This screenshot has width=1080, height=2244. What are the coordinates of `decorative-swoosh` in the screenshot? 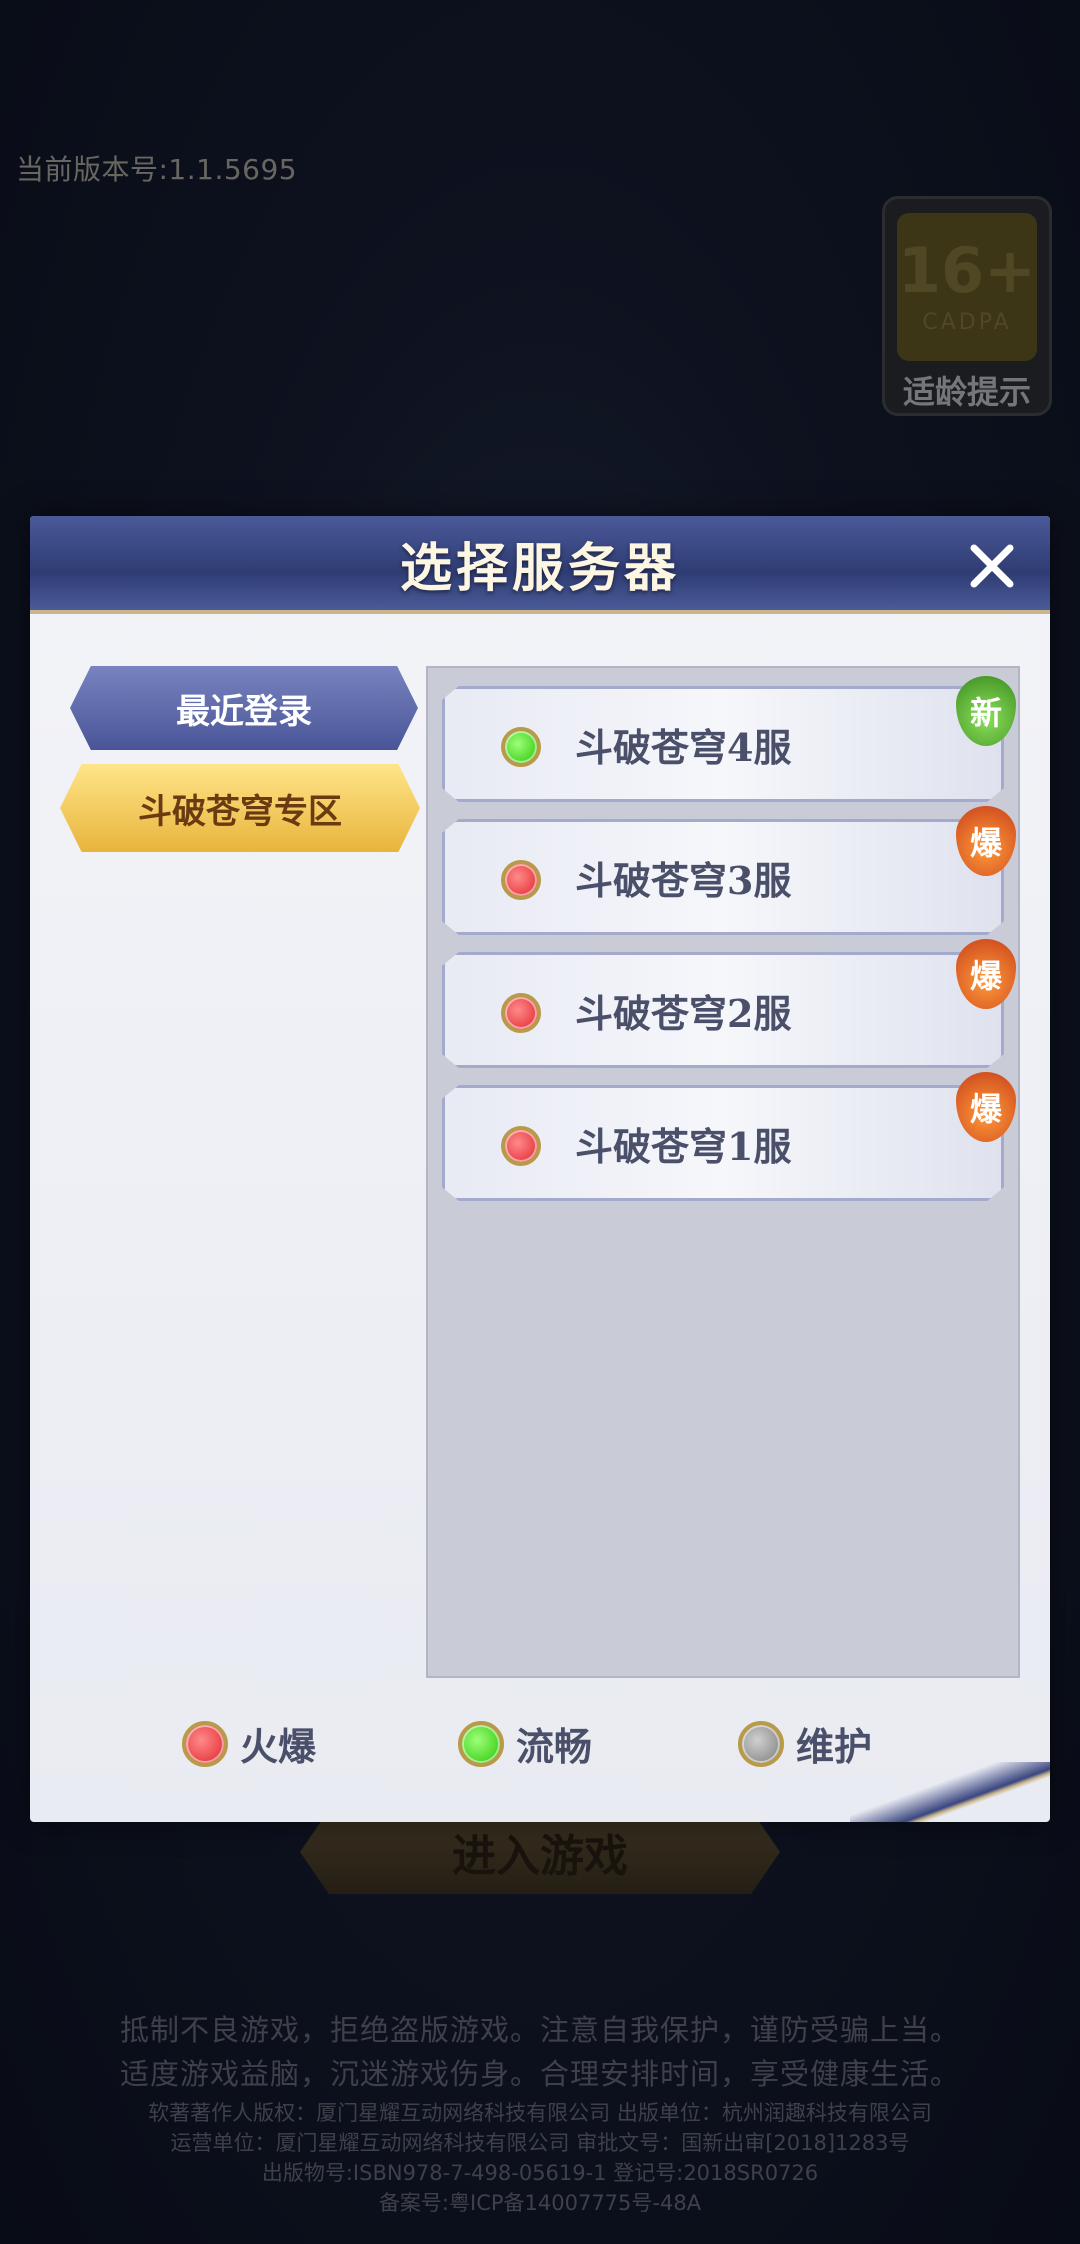 It's located at (950, 1792).